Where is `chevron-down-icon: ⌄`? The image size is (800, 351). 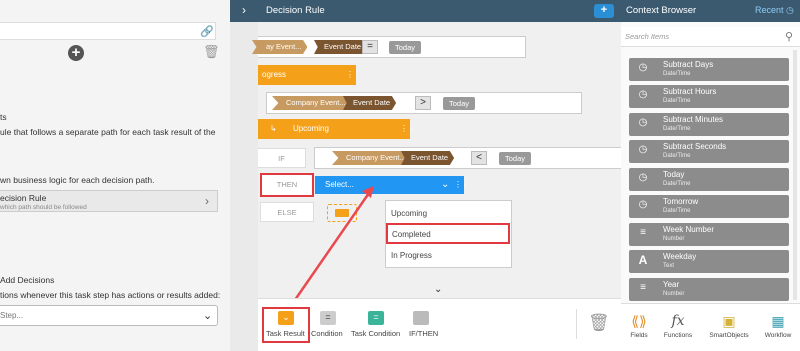
chevron-down-icon: ⌄ is located at coordinates (208, 316).